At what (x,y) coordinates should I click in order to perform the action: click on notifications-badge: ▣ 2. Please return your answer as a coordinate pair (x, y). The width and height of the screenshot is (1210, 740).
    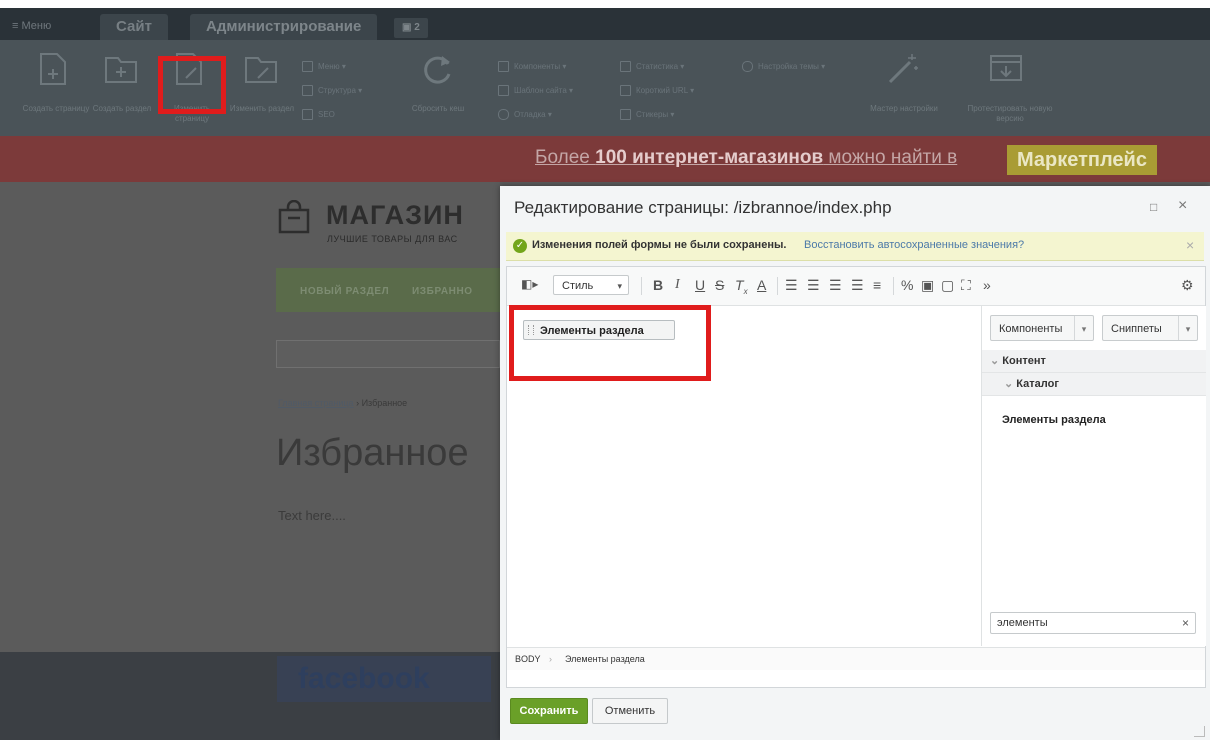
    Looking at the image, I should click on (411, 28).